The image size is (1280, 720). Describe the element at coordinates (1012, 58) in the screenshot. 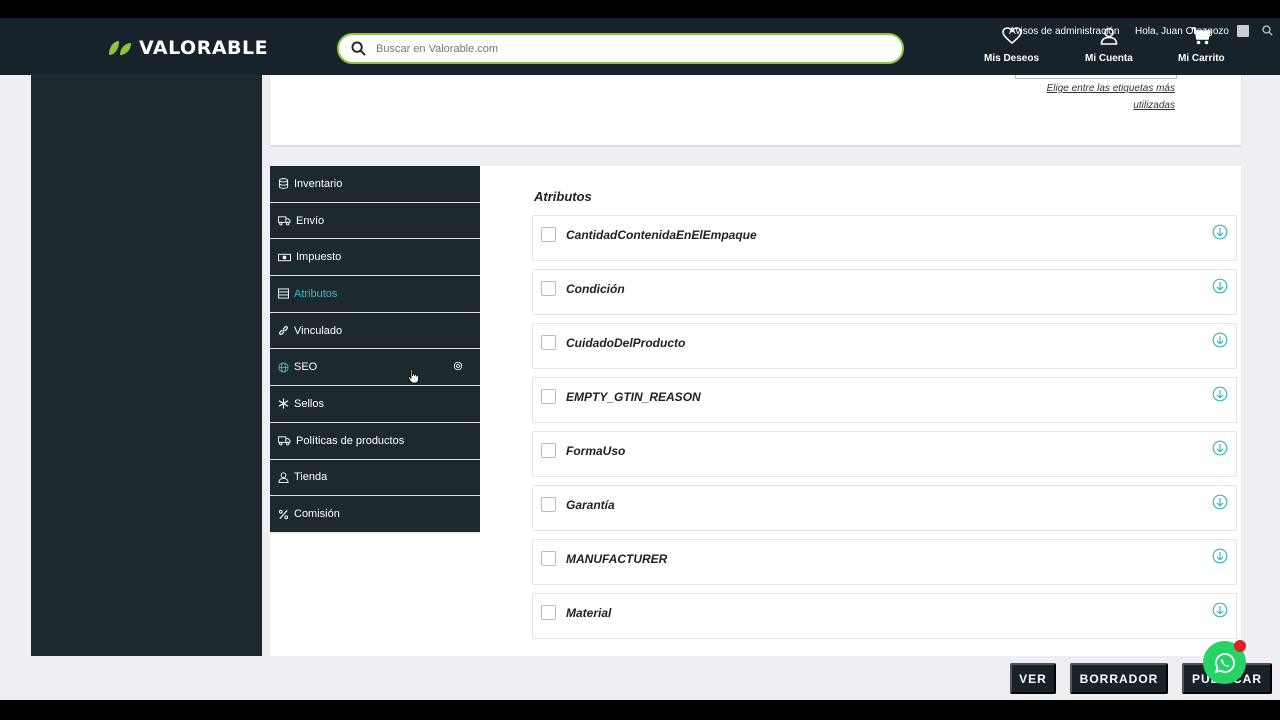

I see `wishlist-label: Mis Deseos` at that location.